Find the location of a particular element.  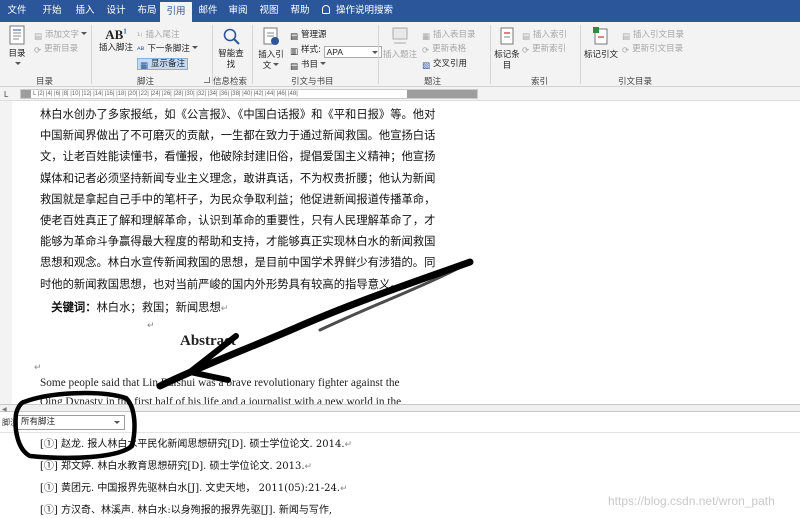

add-text-label: 添加文字 is located at coordinates (62, 35).